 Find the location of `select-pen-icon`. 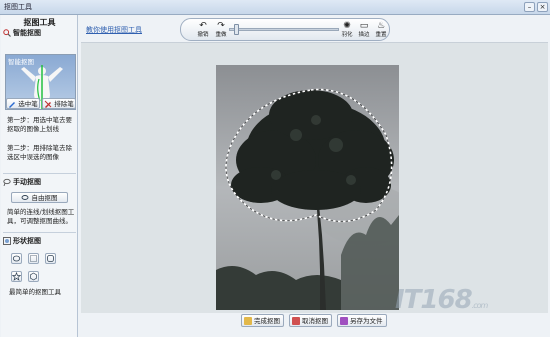

select-pen-icon is located at coordinates (12, 105).